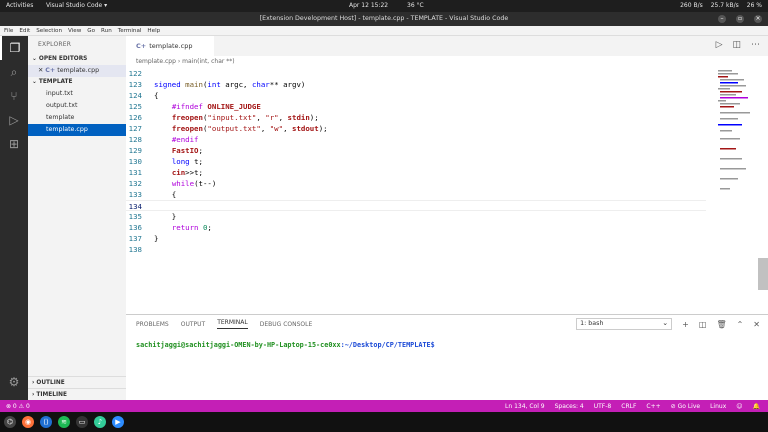 This screenshot has height=432, width=768. Describe the element at coordinates (447, 62) in the screenshot. I see `breadcrumb: template.cpp › main(int, char **)` at that location.